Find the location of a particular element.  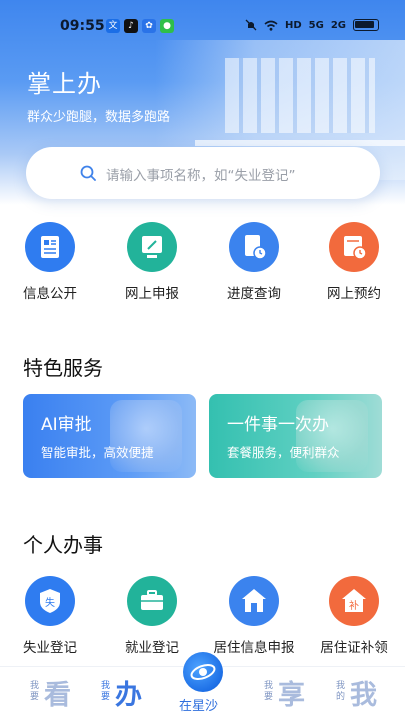

hd-indicator: HD is located at coordinates (293, 25).